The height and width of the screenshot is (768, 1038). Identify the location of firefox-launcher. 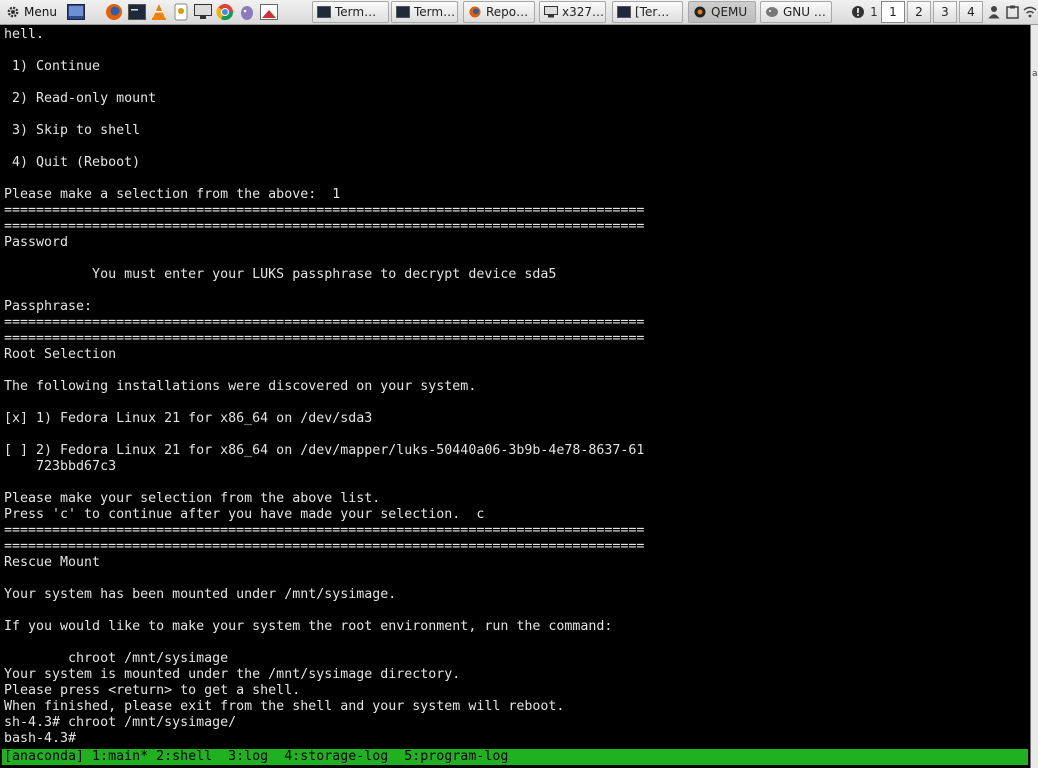
(114, 12).